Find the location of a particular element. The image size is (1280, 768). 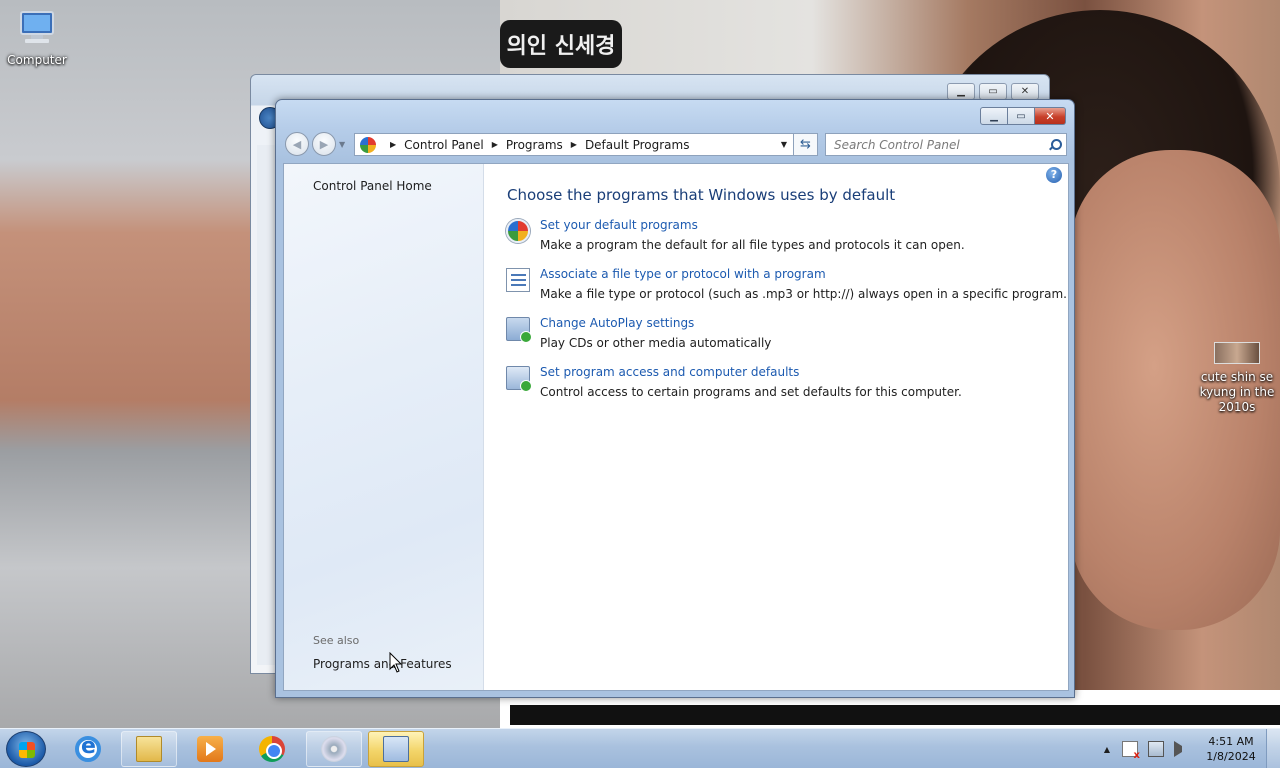

clock-date: 1/8/2024 is located at coordinates (1231, 756).